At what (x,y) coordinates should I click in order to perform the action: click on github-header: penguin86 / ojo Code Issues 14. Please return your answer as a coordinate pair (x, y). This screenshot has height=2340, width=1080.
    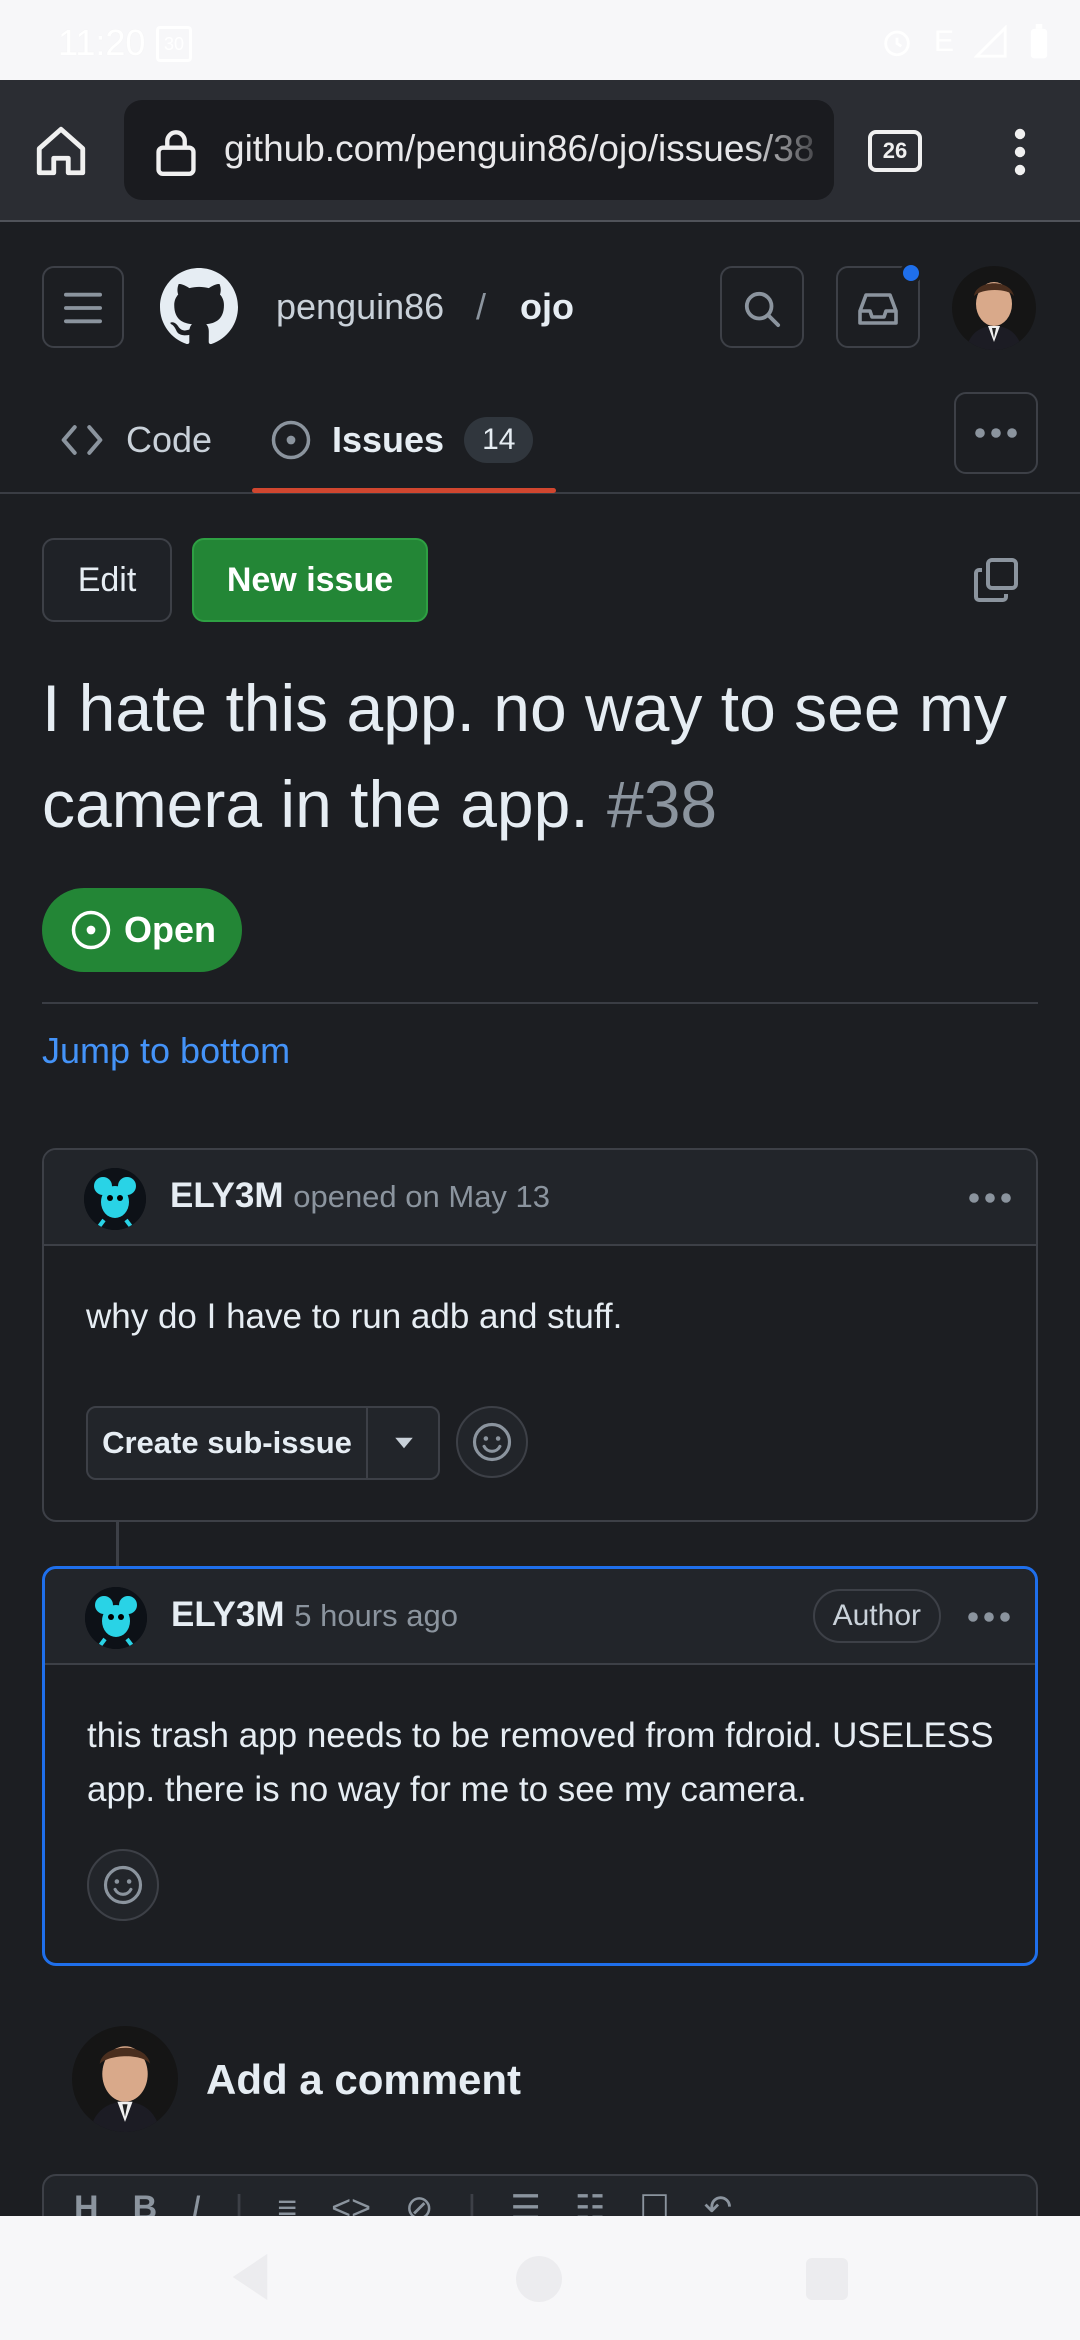
    Looking at the image, I should click on (540, 359).